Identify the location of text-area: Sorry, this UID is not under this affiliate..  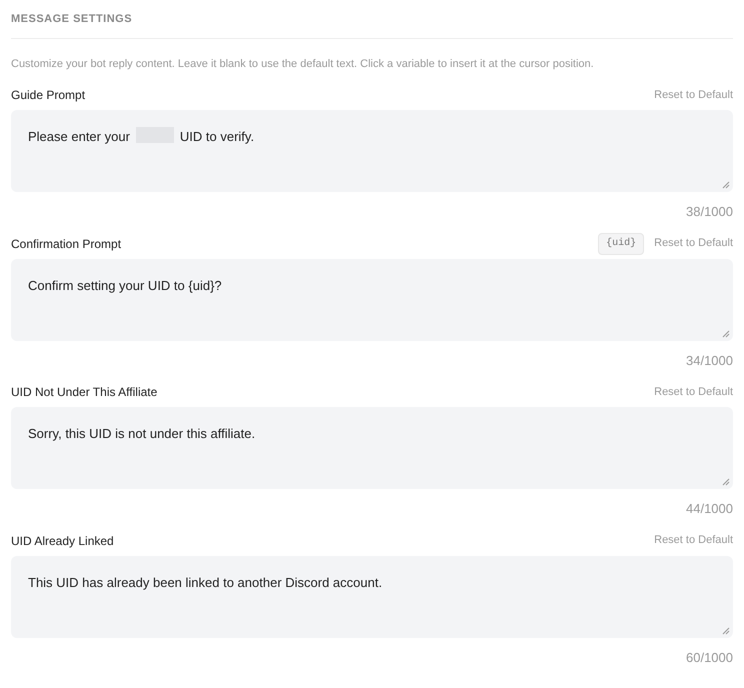
(372, 448).